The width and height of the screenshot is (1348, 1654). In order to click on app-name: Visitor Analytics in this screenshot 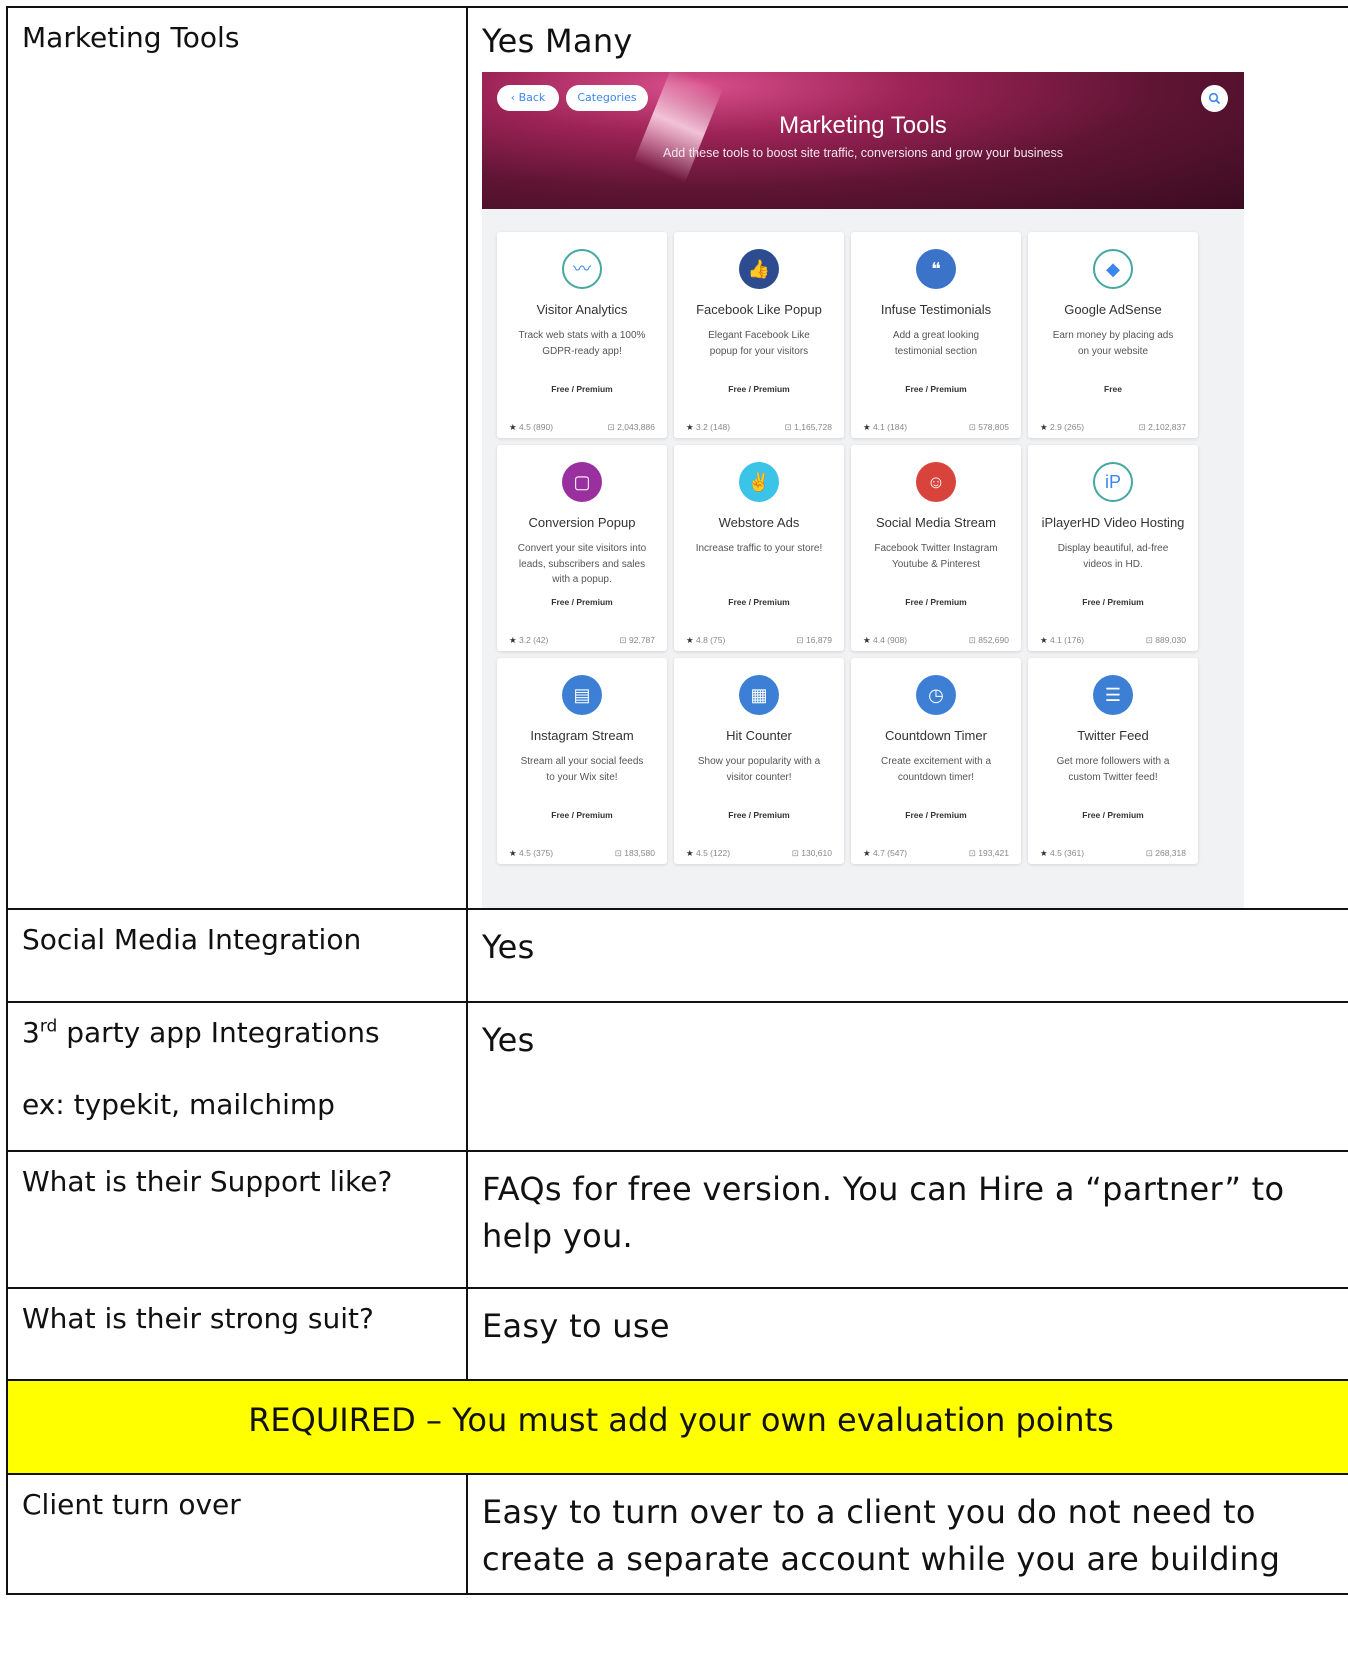, I will do `click(582, 309)`.